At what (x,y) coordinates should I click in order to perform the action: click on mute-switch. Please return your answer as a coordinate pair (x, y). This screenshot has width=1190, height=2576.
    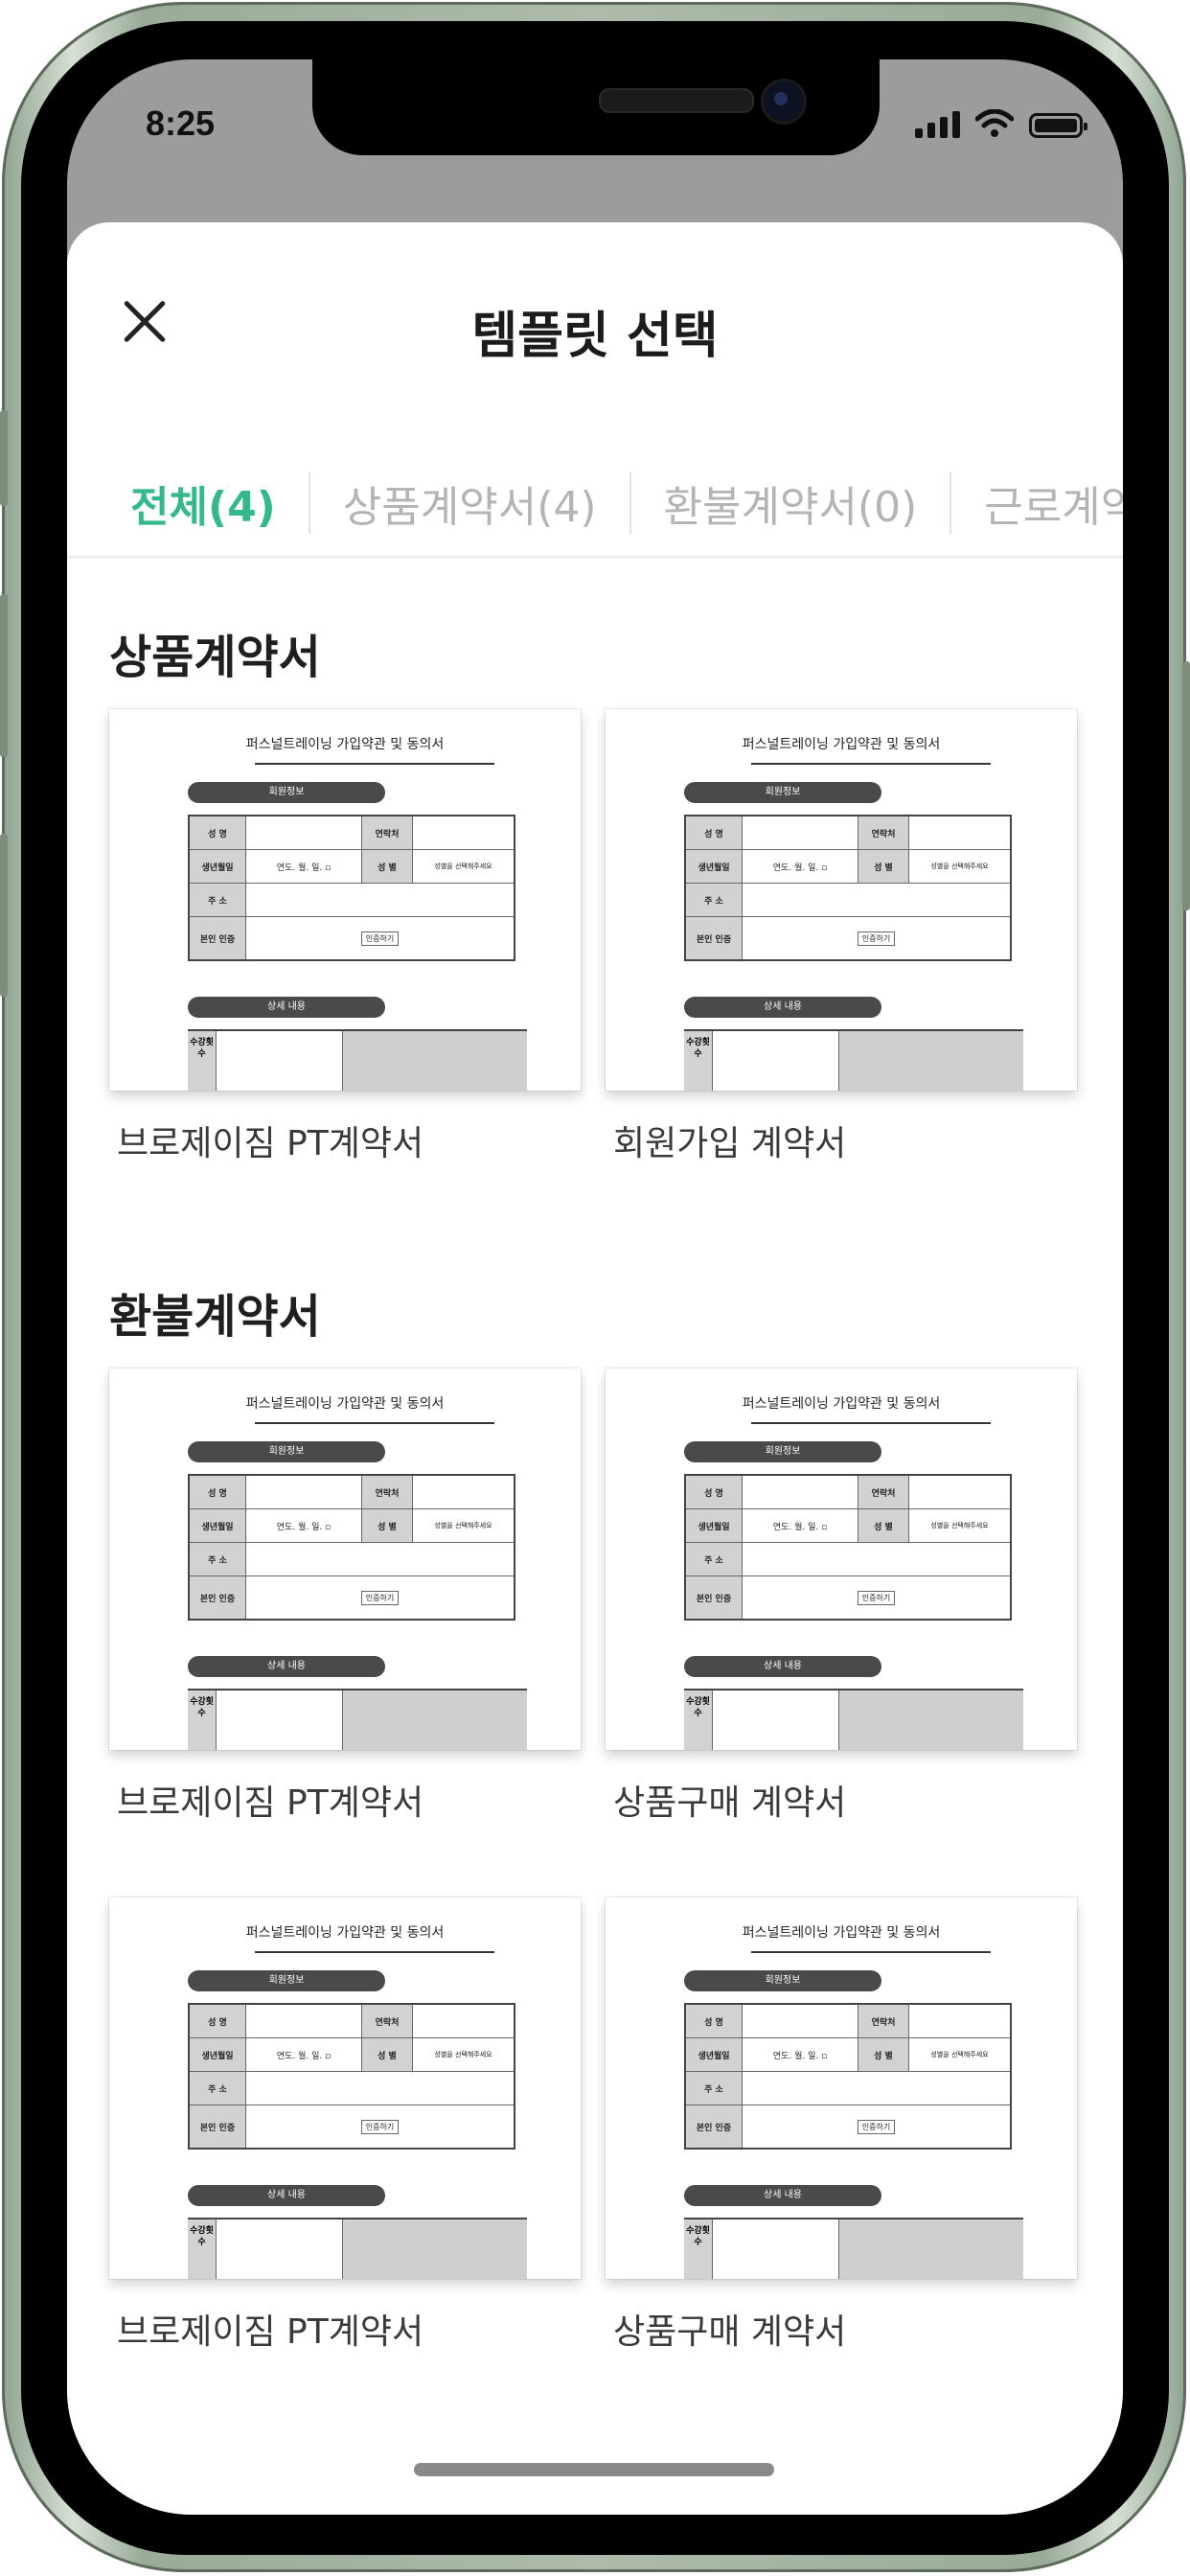
    Looking at the image, I should click on (4, 458).